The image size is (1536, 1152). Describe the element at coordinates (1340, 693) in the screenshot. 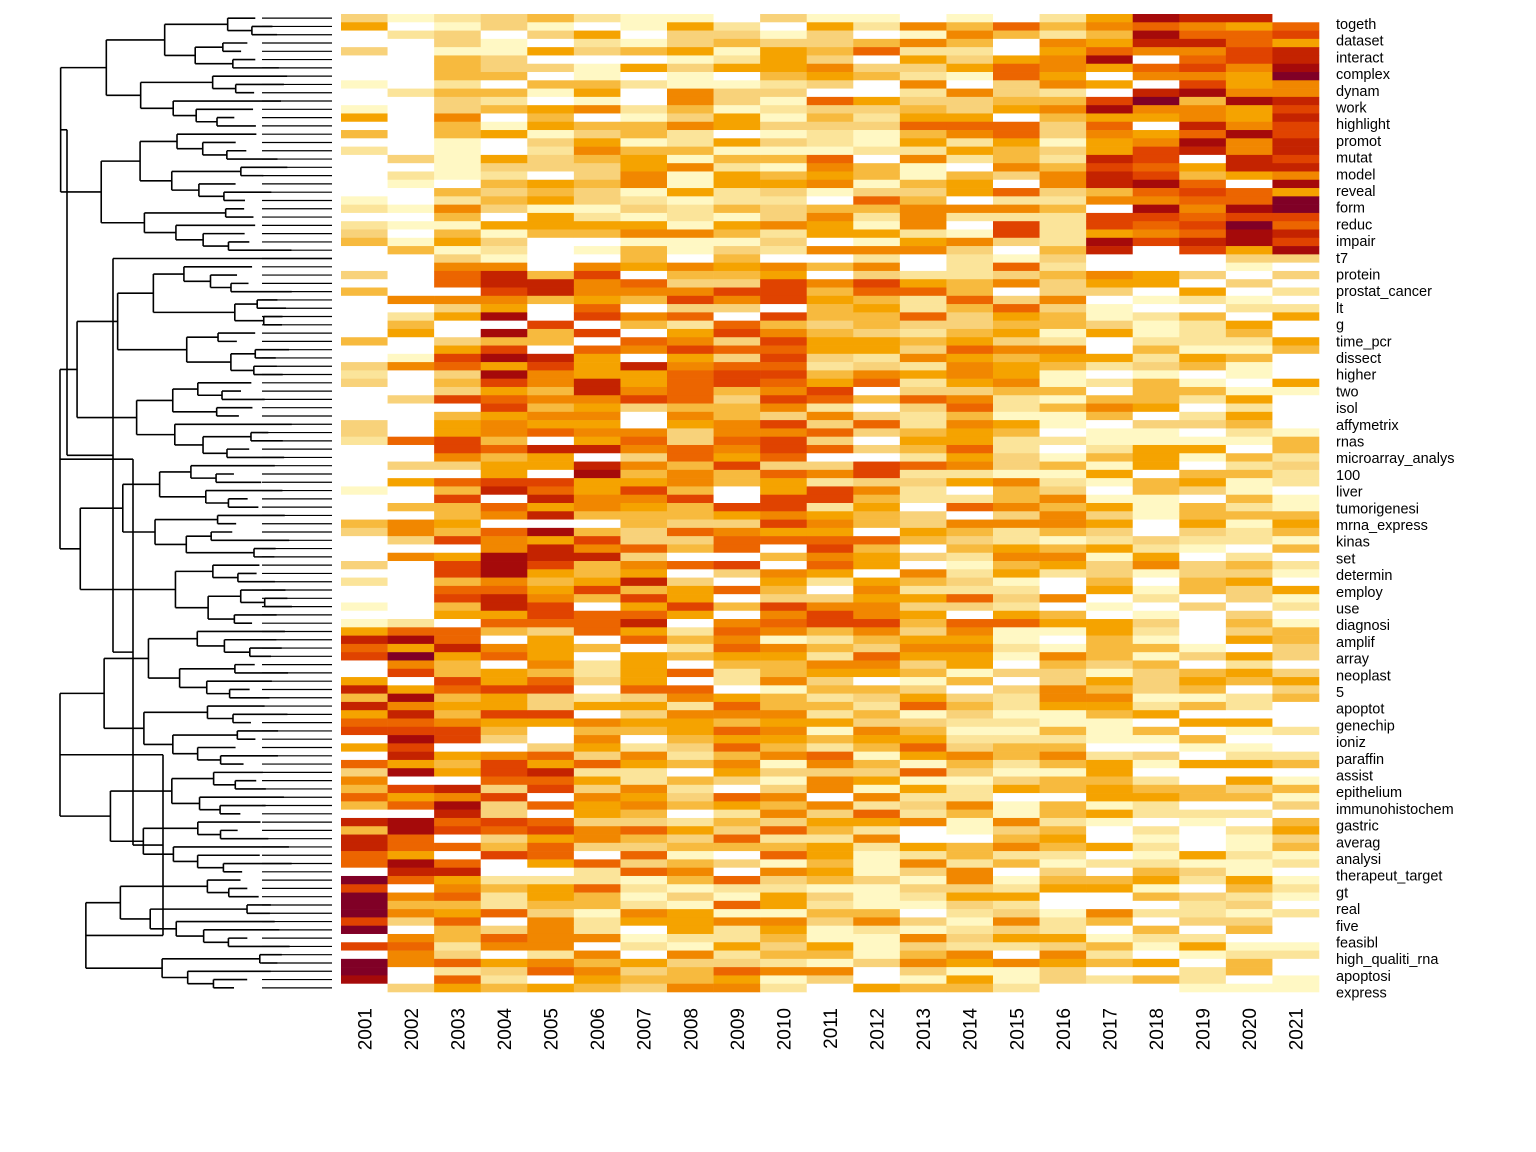

I see `row-label: 5` at that location.